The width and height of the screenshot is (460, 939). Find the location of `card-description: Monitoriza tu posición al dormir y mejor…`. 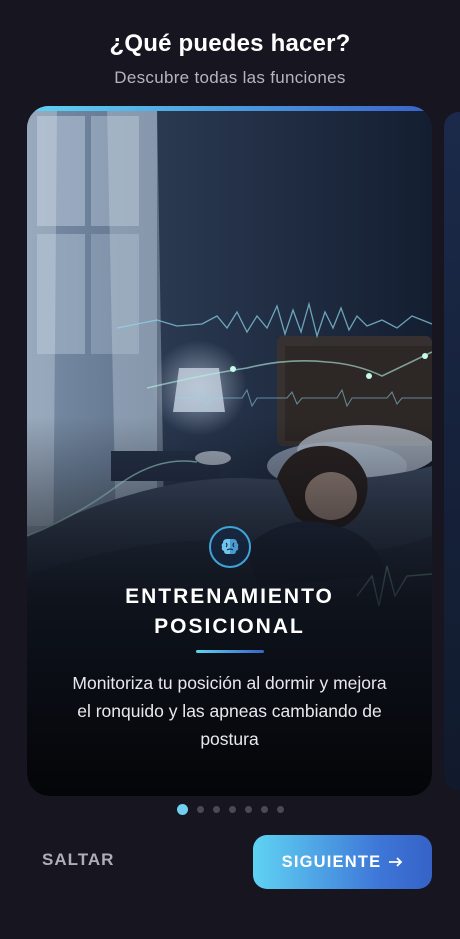

card-description: Monitoriza tu posición al dormir y mejor… is located at coordinates (229, 711).